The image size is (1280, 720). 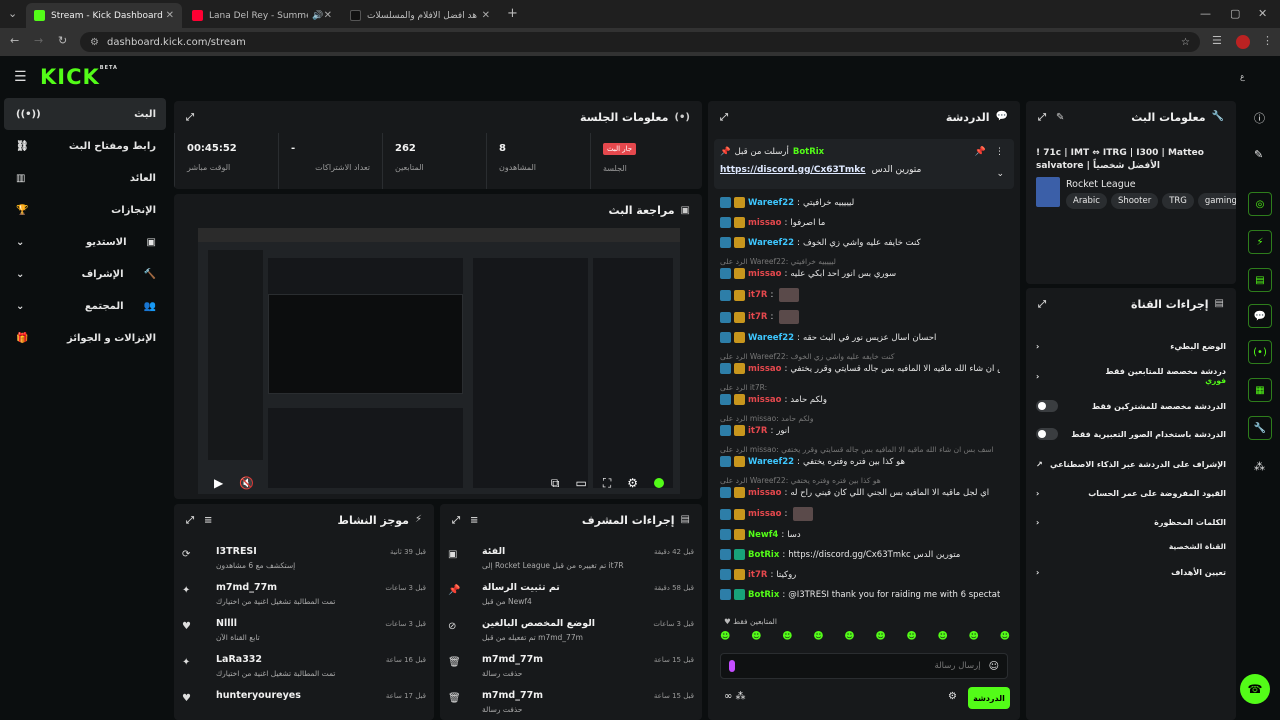 What do you see at coordinates (864, 666) in the screenshot?
I see `chat-input: إرسال رسالة ☺` at bounding box center [864, 666].